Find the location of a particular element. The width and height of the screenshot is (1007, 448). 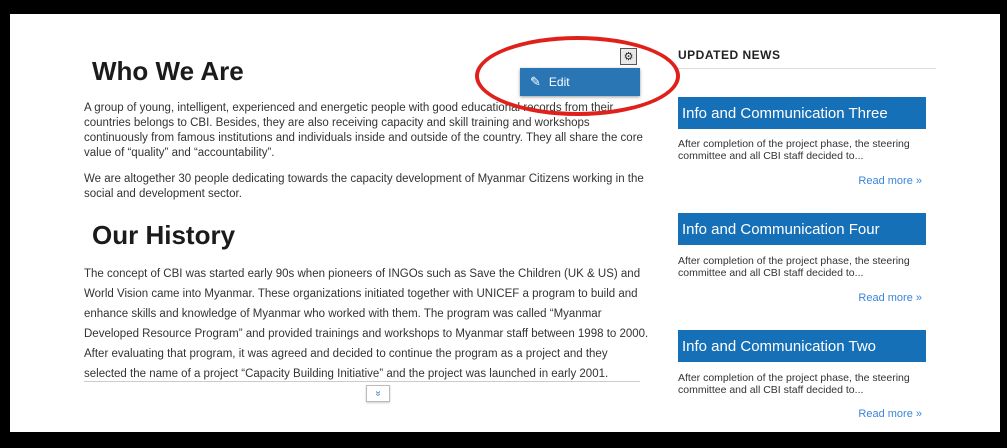

our-history-heading: Our History is located at coordinates (164, 235).